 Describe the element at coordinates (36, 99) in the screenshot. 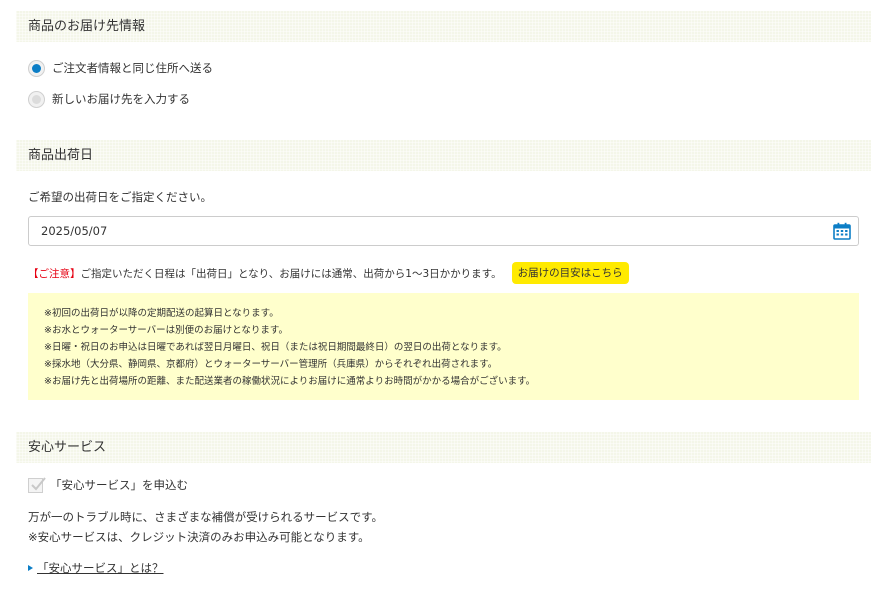

I see `radio-unselected-icon` at that location.